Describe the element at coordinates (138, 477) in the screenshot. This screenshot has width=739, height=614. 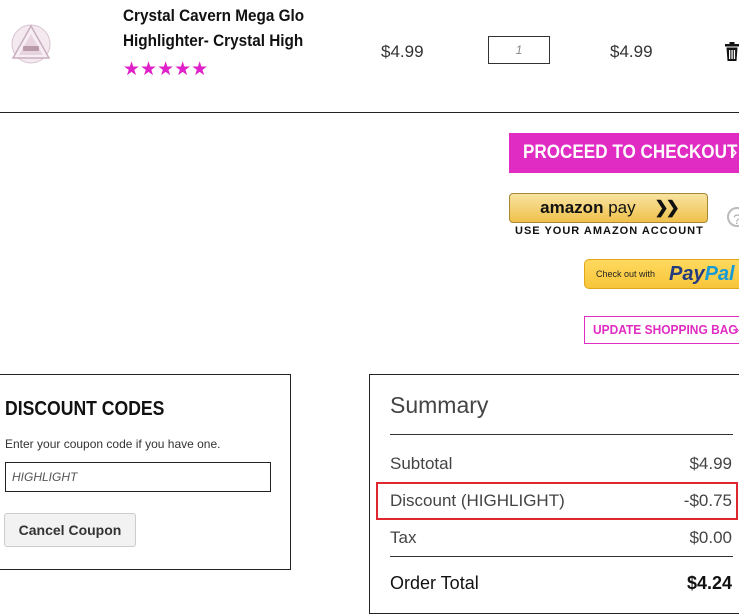
I see `coupon-code-input` at that location.